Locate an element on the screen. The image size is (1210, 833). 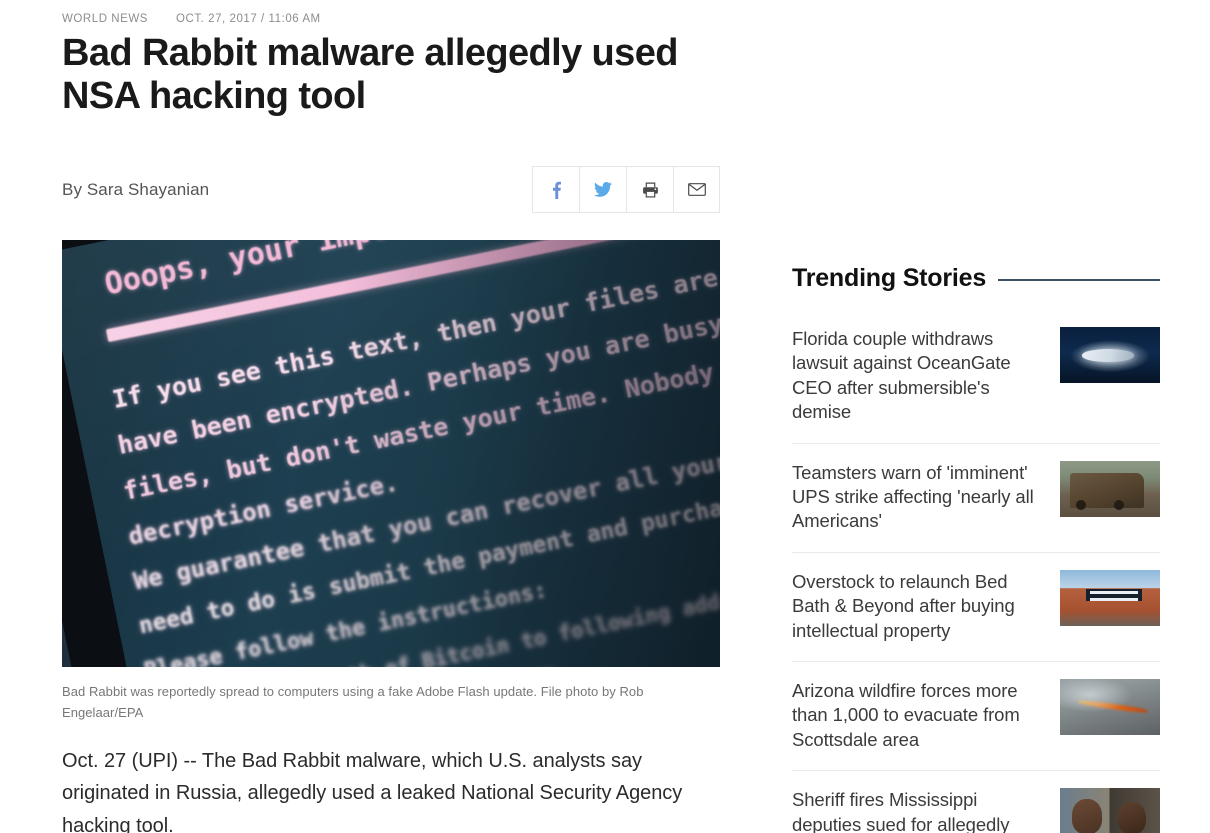
bed-bath-beyond-storefront-thumbnail is located at coordinates (1110, 597).